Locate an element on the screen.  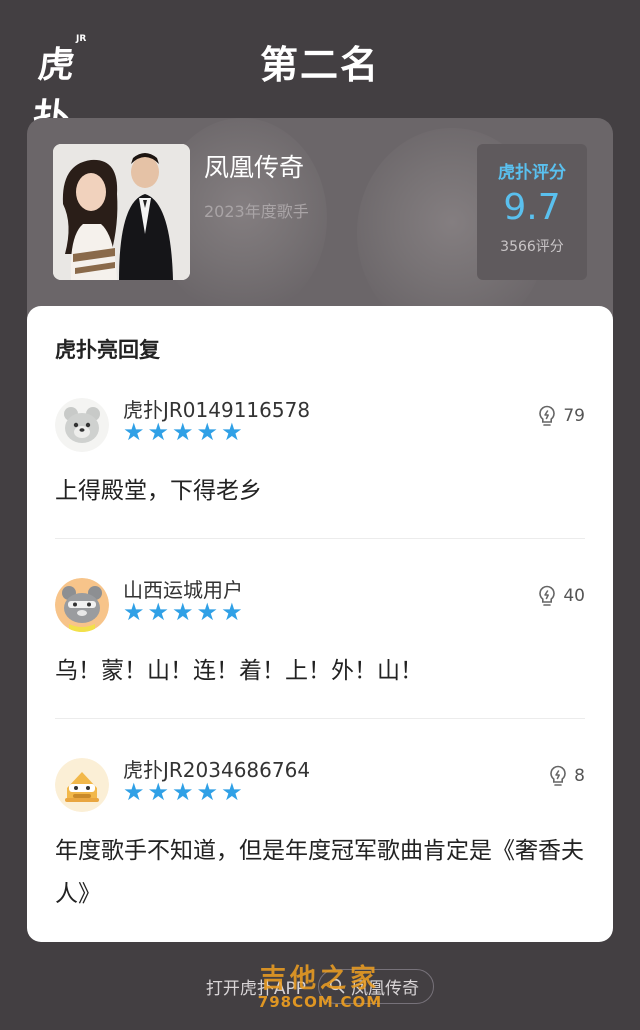
artist-name: 凤凰传奇 is located at coordinates (254, 167).